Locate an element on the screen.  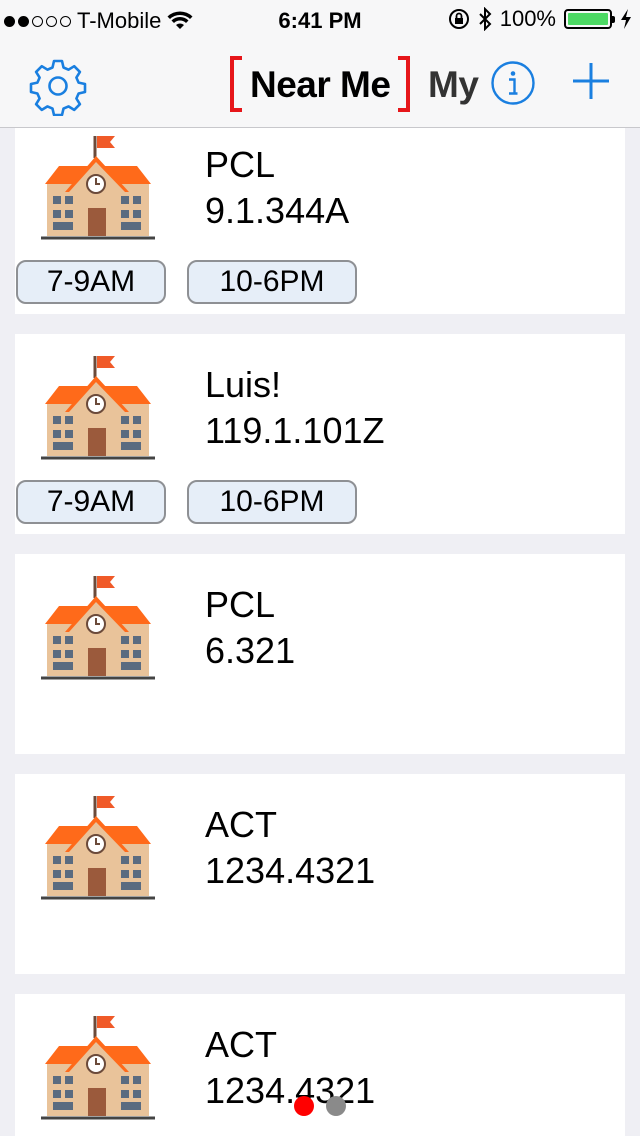
tab-my: My is located at coordinates (453, 85).